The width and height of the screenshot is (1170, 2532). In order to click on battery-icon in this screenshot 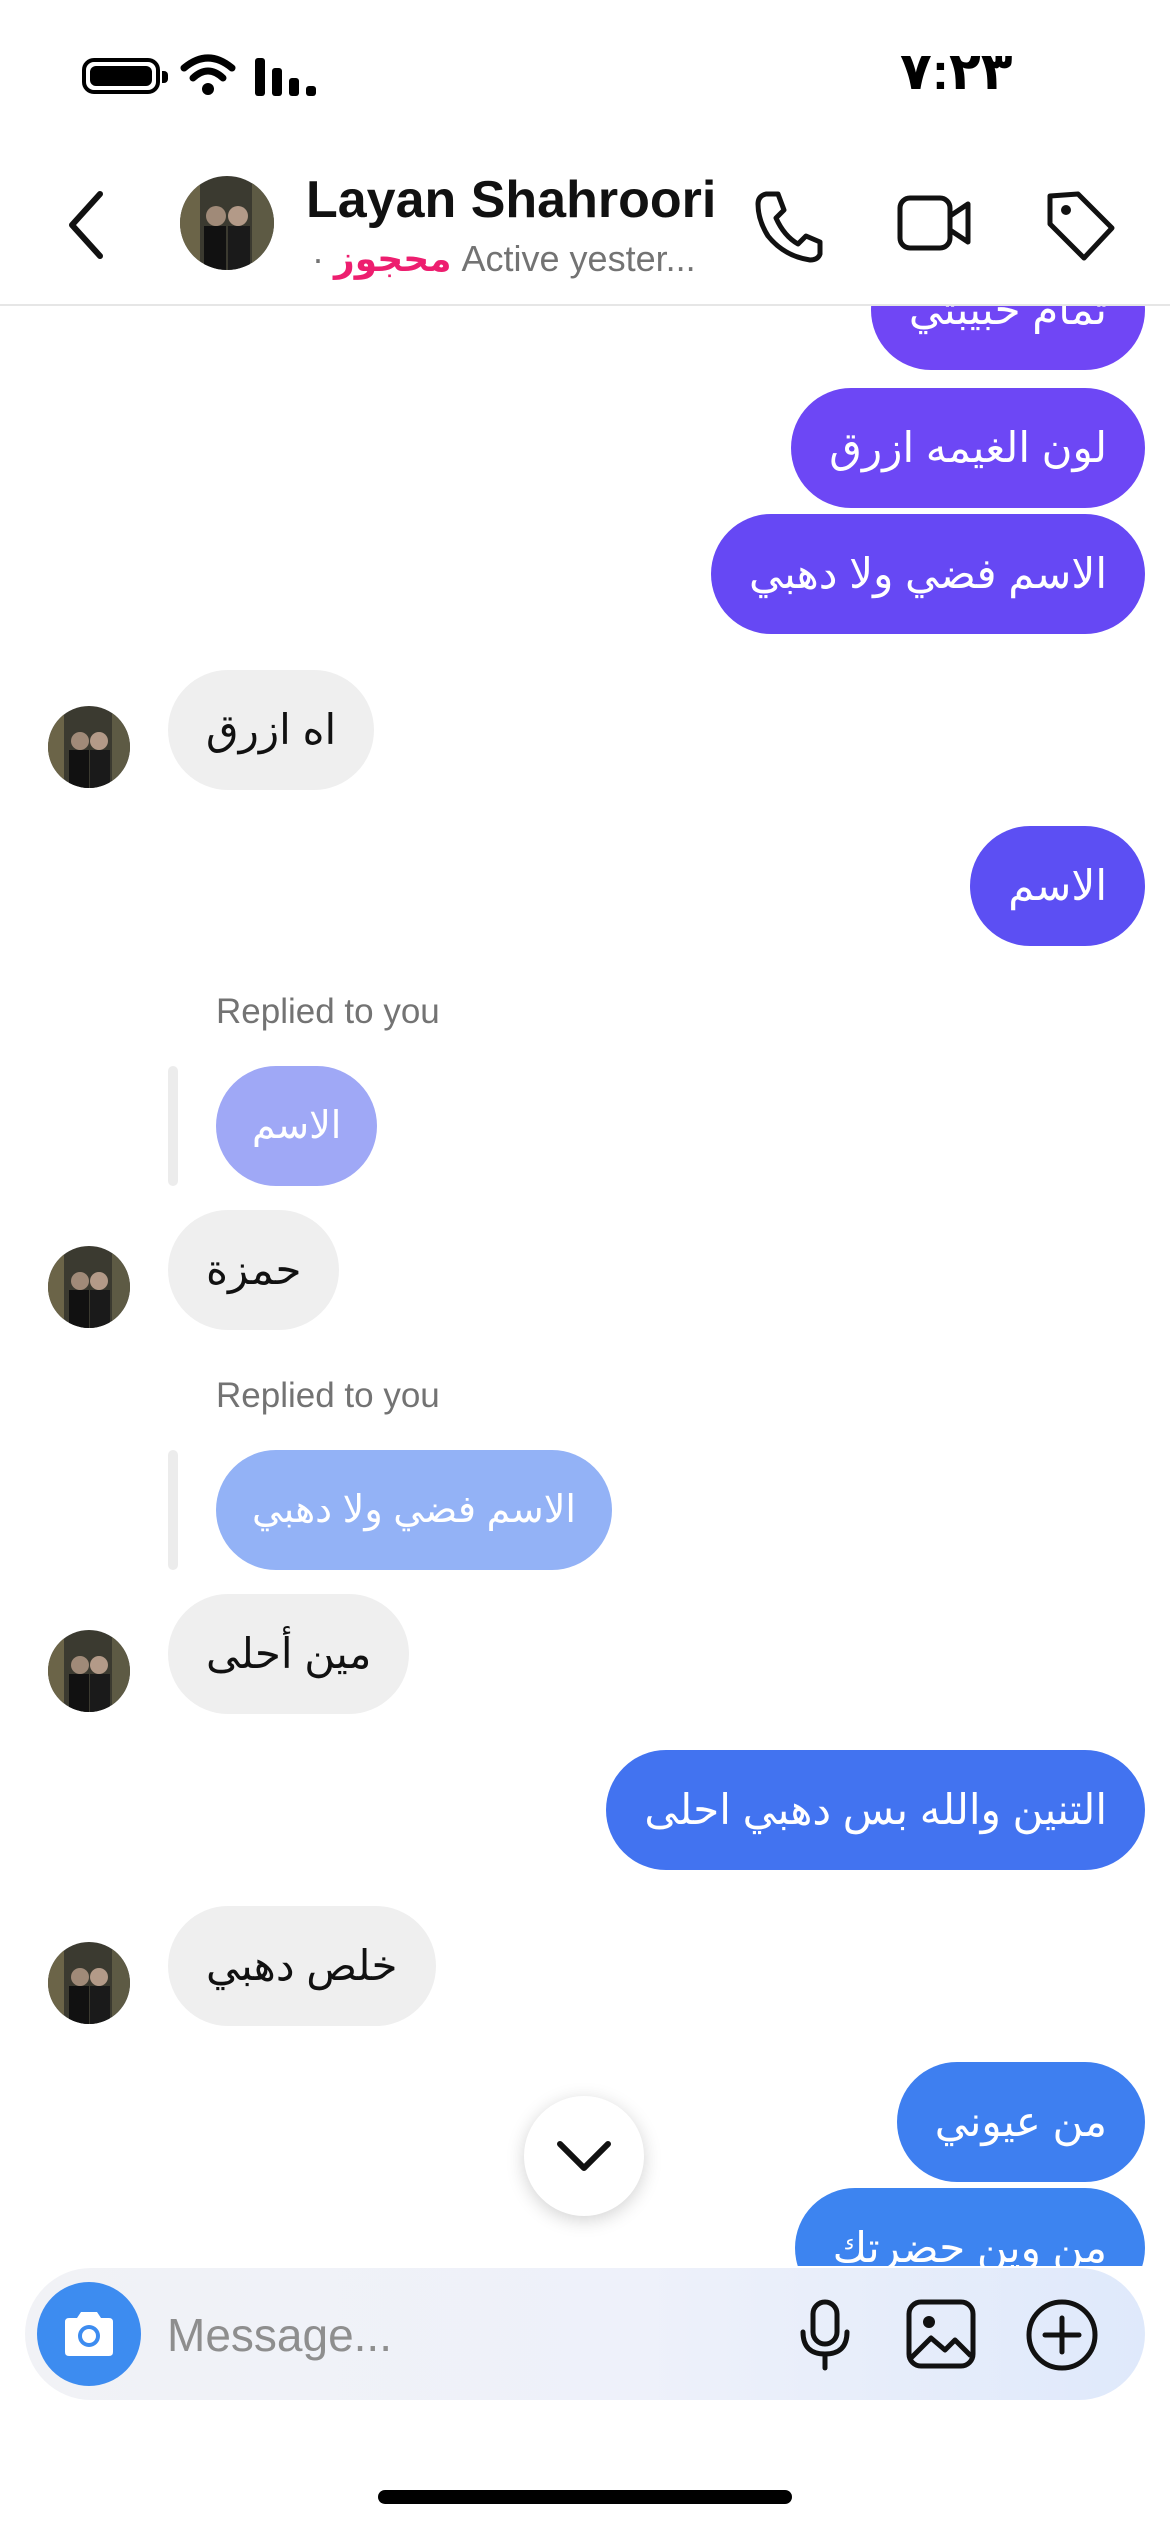, I will do `click(125, 76)`.